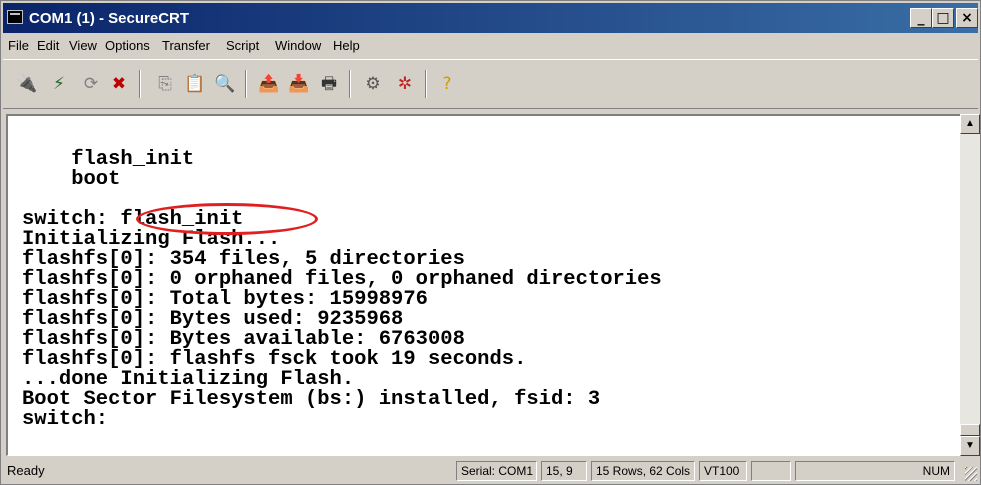 The width and height of the screenshot is (981, 485). What do you see at coordinates (299, 84) in the screenshot?
I see `receive-file-icon: 📥` at bounding box center [299, 84].